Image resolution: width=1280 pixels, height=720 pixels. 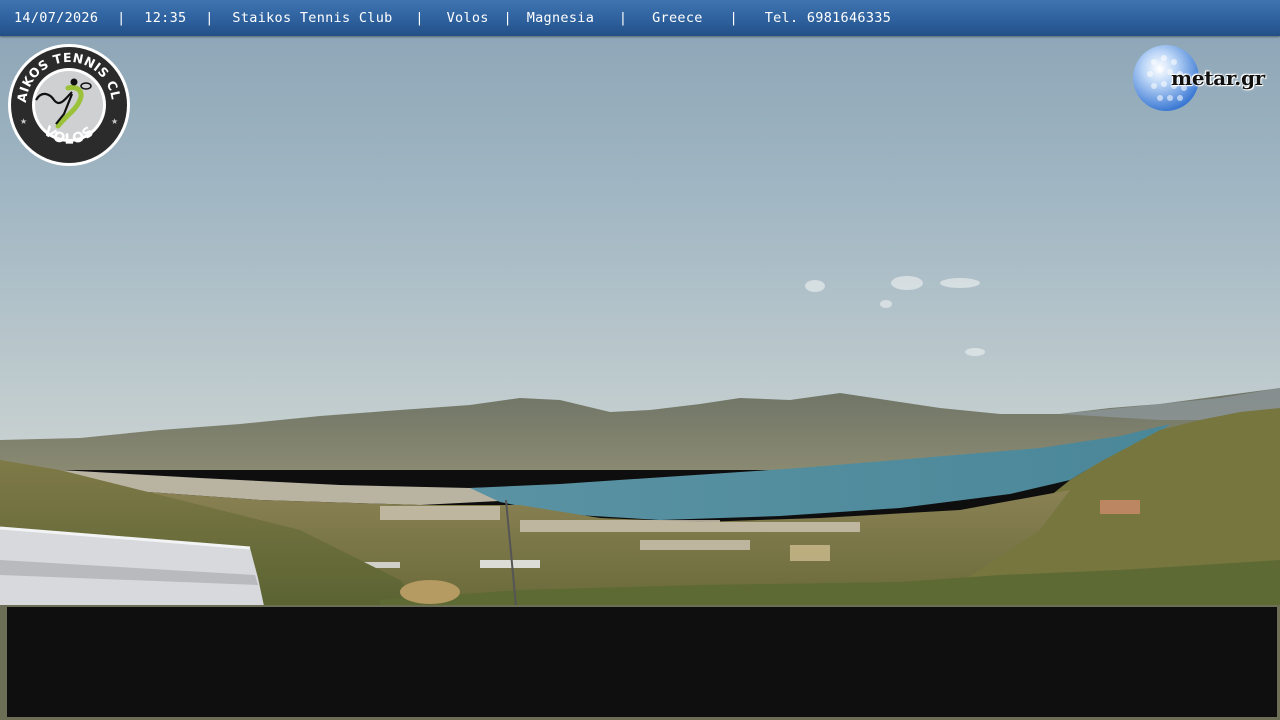 I want to click on country-text: Greece, so click(x=677, y=18).